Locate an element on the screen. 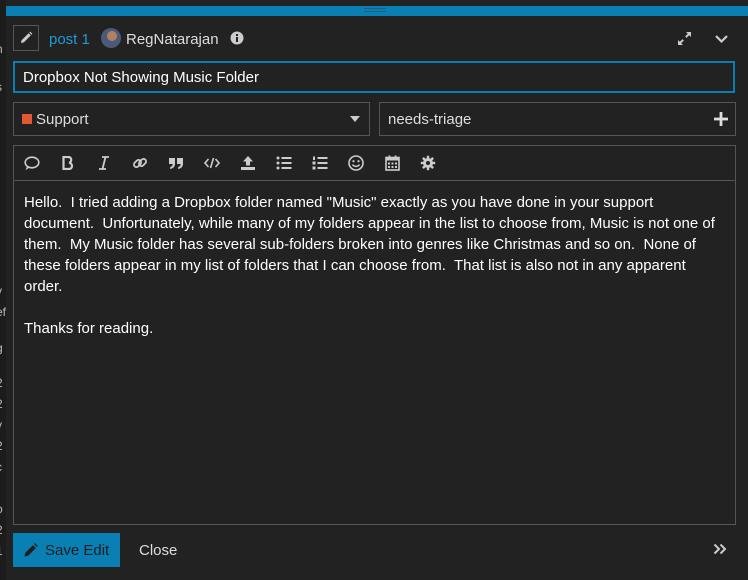 This screenshot has width=748, height=580. quote-icon is located at coordinates (32, 163).